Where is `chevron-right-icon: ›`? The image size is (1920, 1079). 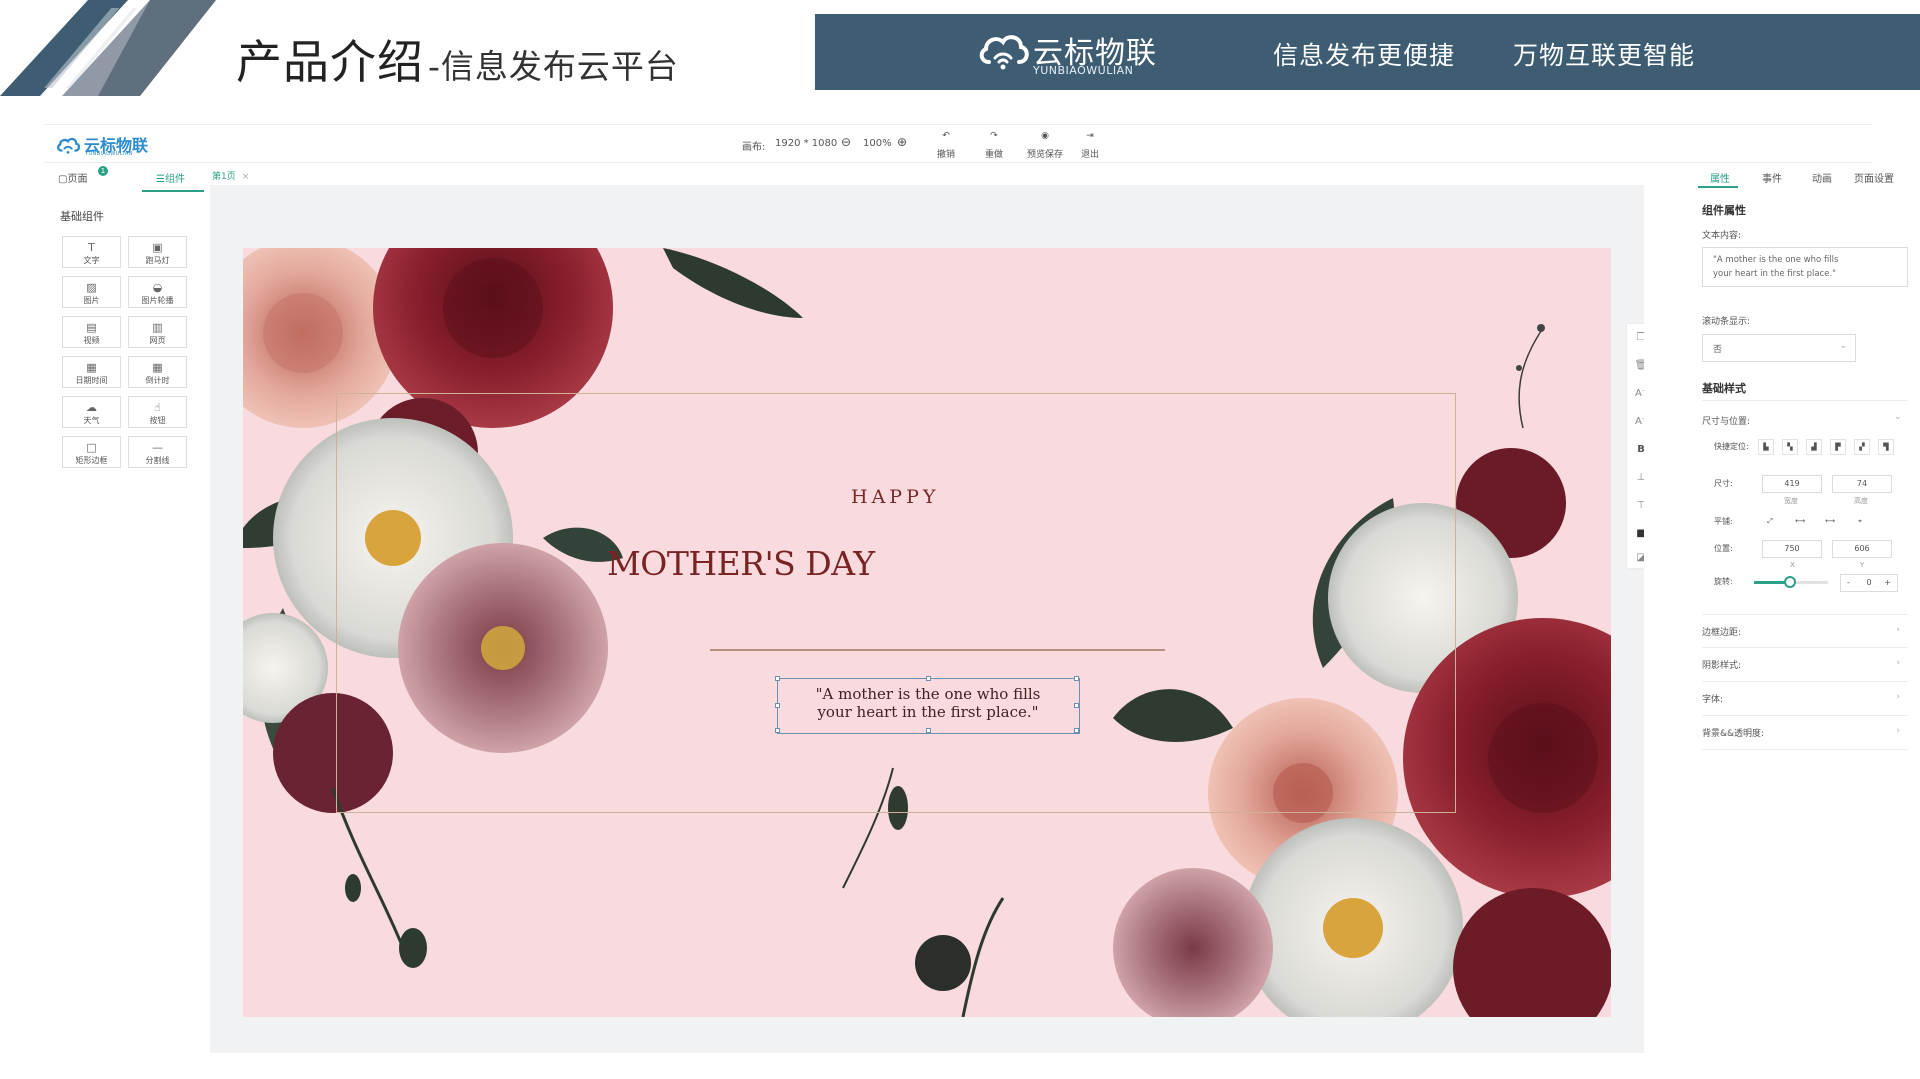 chevron-right-icon: › is located at coordinates (1898, 731).